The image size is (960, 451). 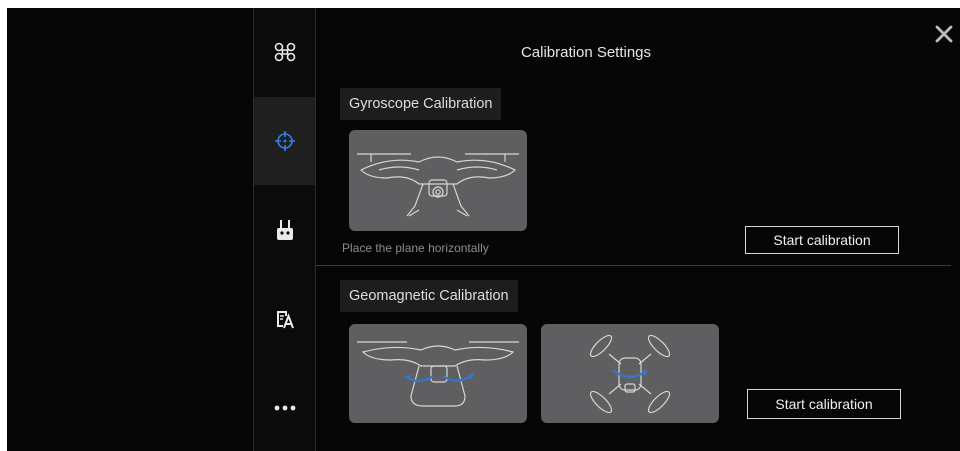 I want to click on close-icon, so click(x=944, y=34).